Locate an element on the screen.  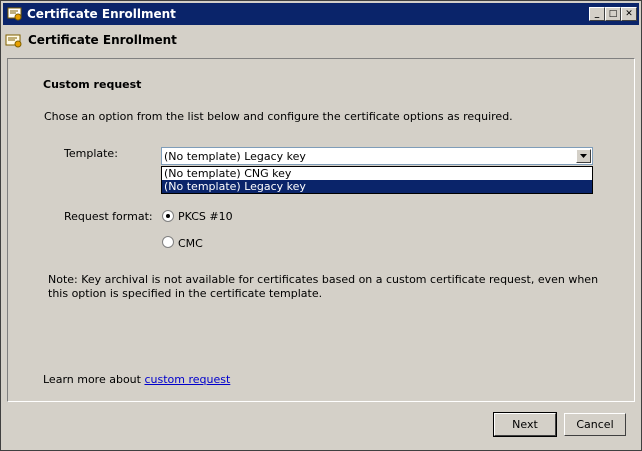
template-combobox: (No template) Legacy key is located at coordinates (377, 156).